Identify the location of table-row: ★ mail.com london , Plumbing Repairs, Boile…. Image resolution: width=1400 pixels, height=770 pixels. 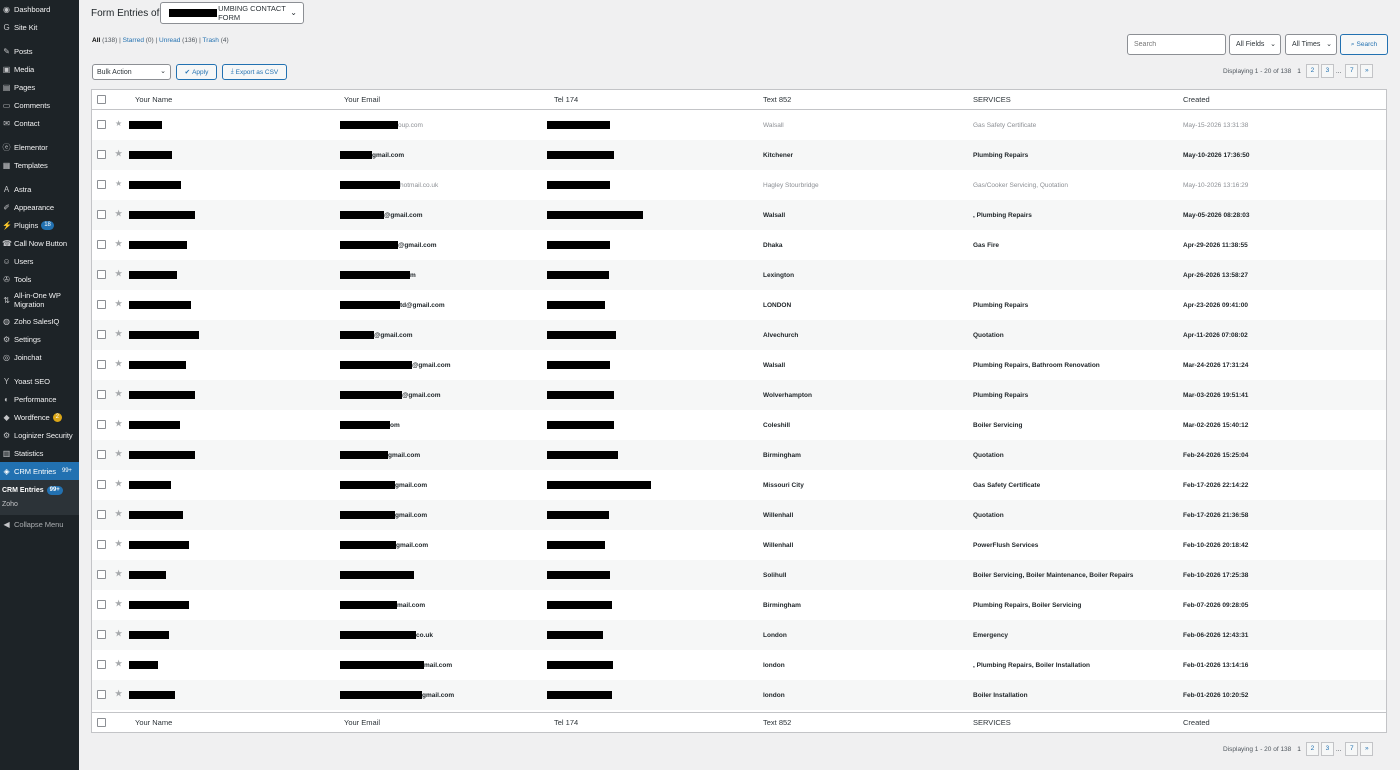
(739, 665).